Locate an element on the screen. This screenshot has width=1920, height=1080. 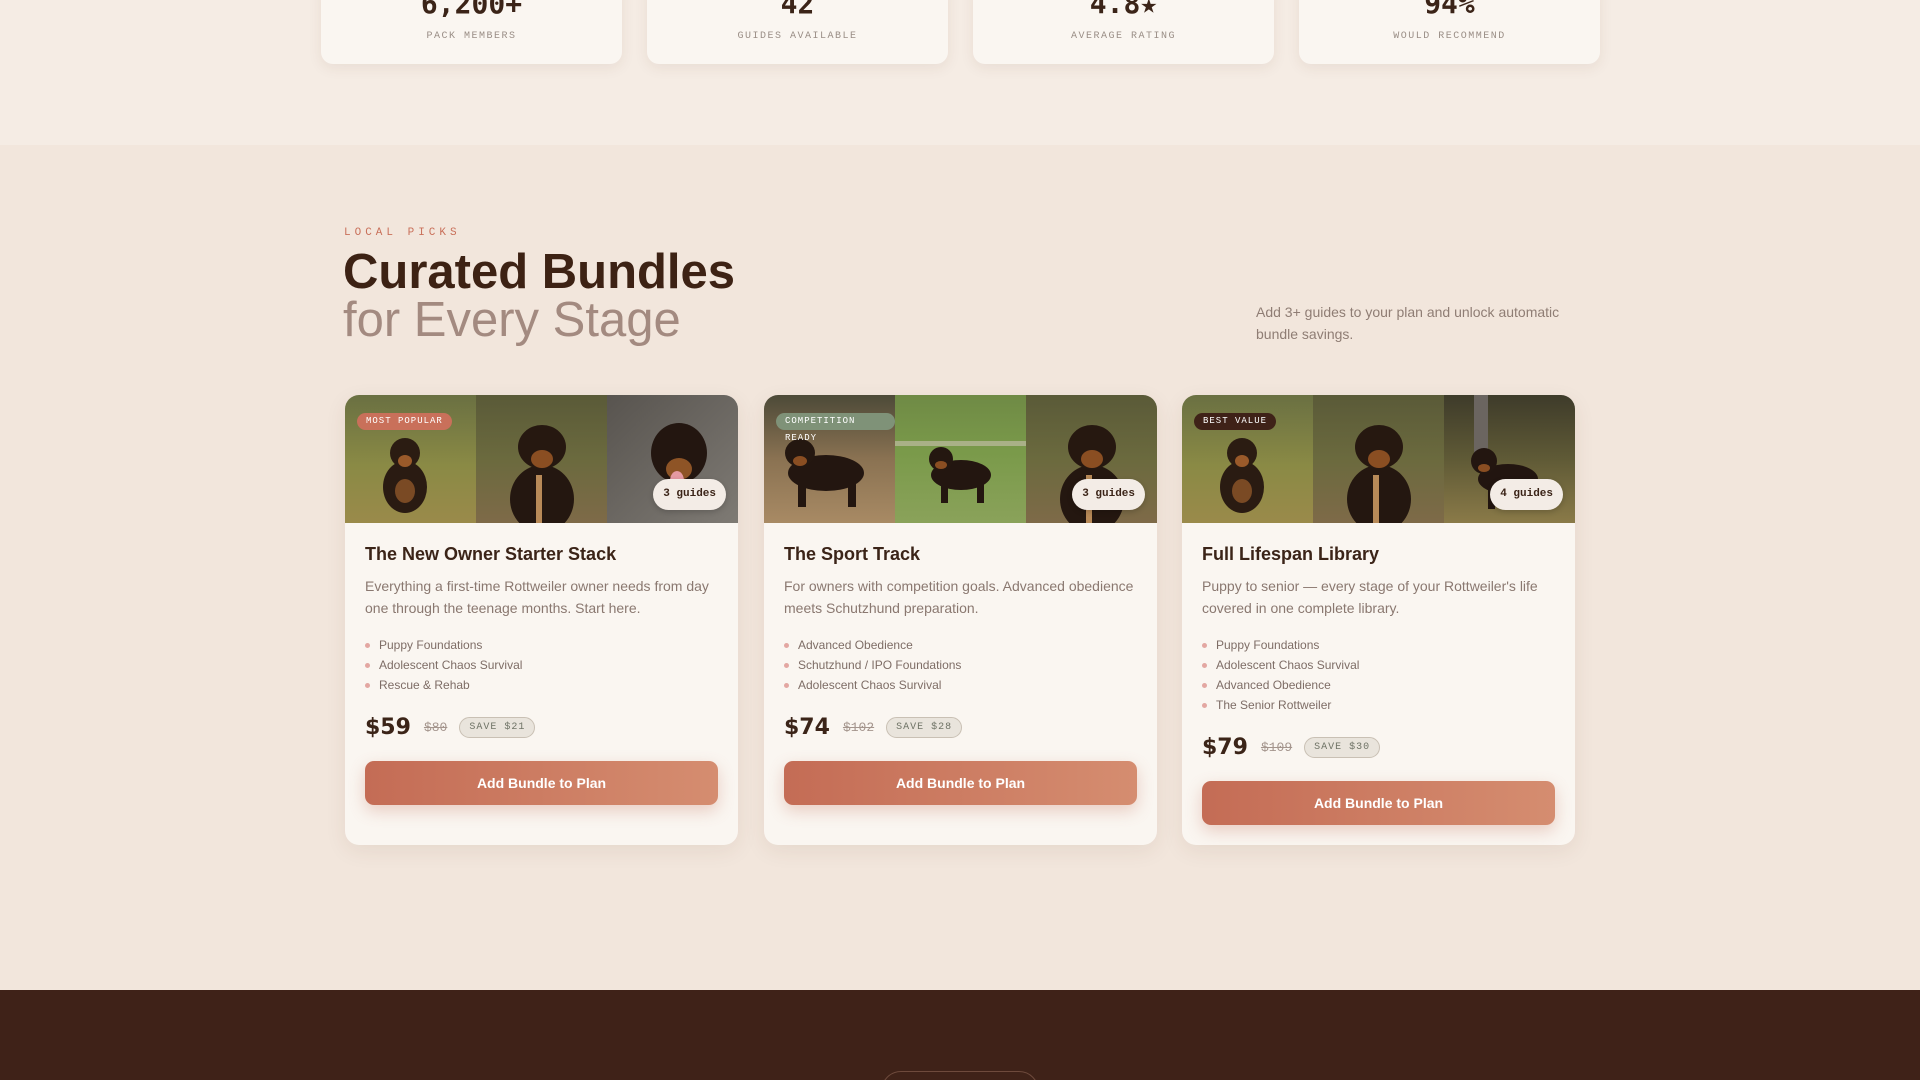
list-item: Rescue & Rehab is located at coordinates (443, 688).